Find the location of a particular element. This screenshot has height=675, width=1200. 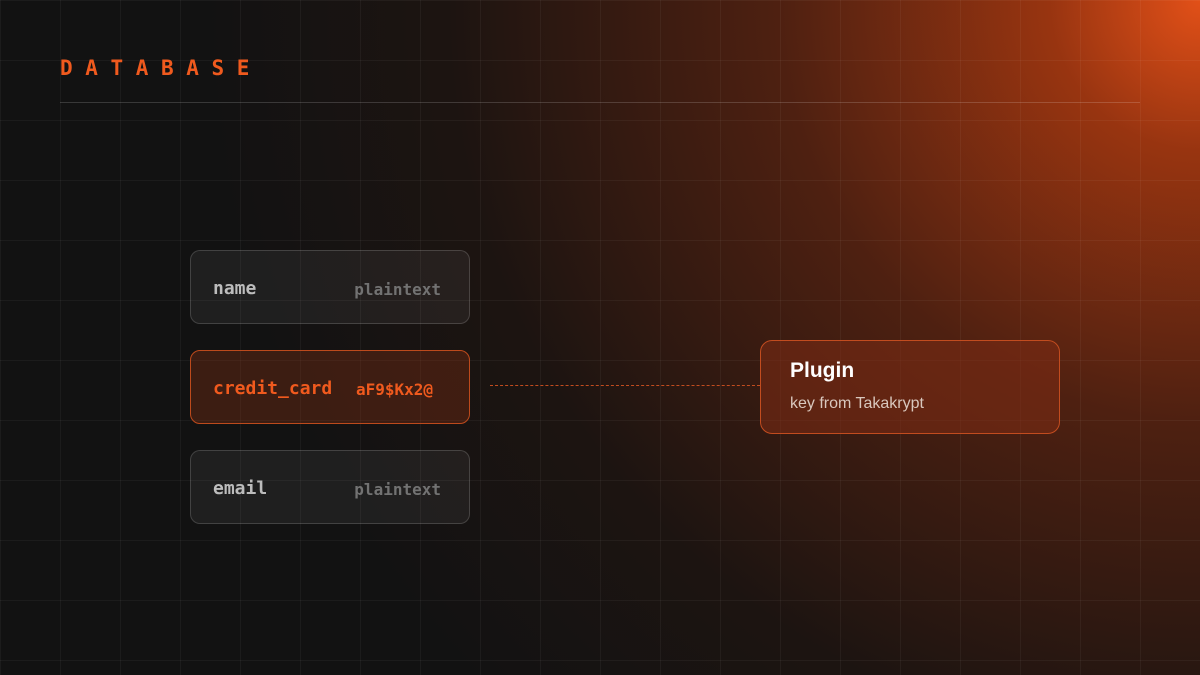

field-name-label: email is located at coordinates (240, 488).